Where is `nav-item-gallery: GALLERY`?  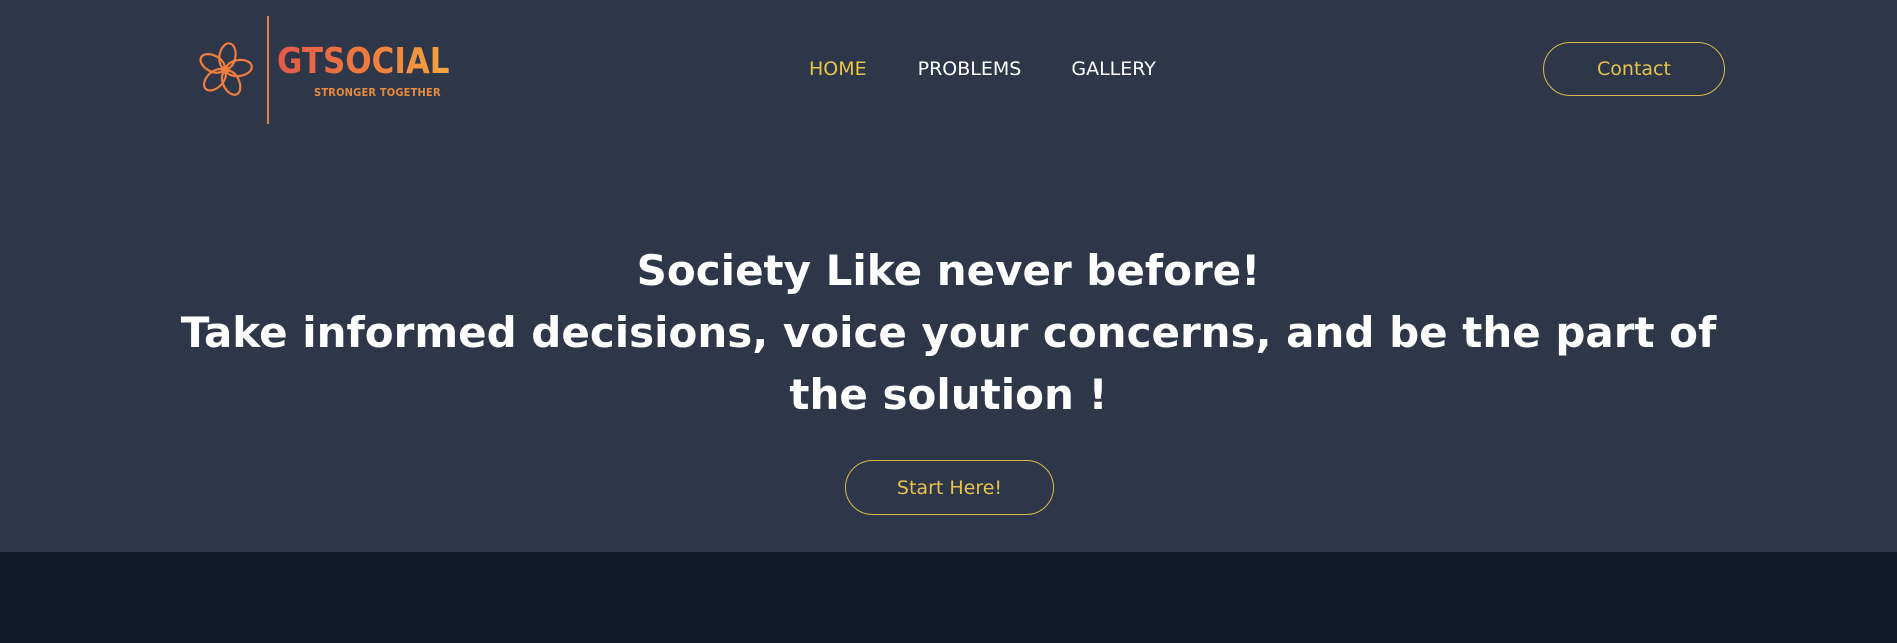 nav-item-gallery: GALLERY is located at coordinates (1113, 69).